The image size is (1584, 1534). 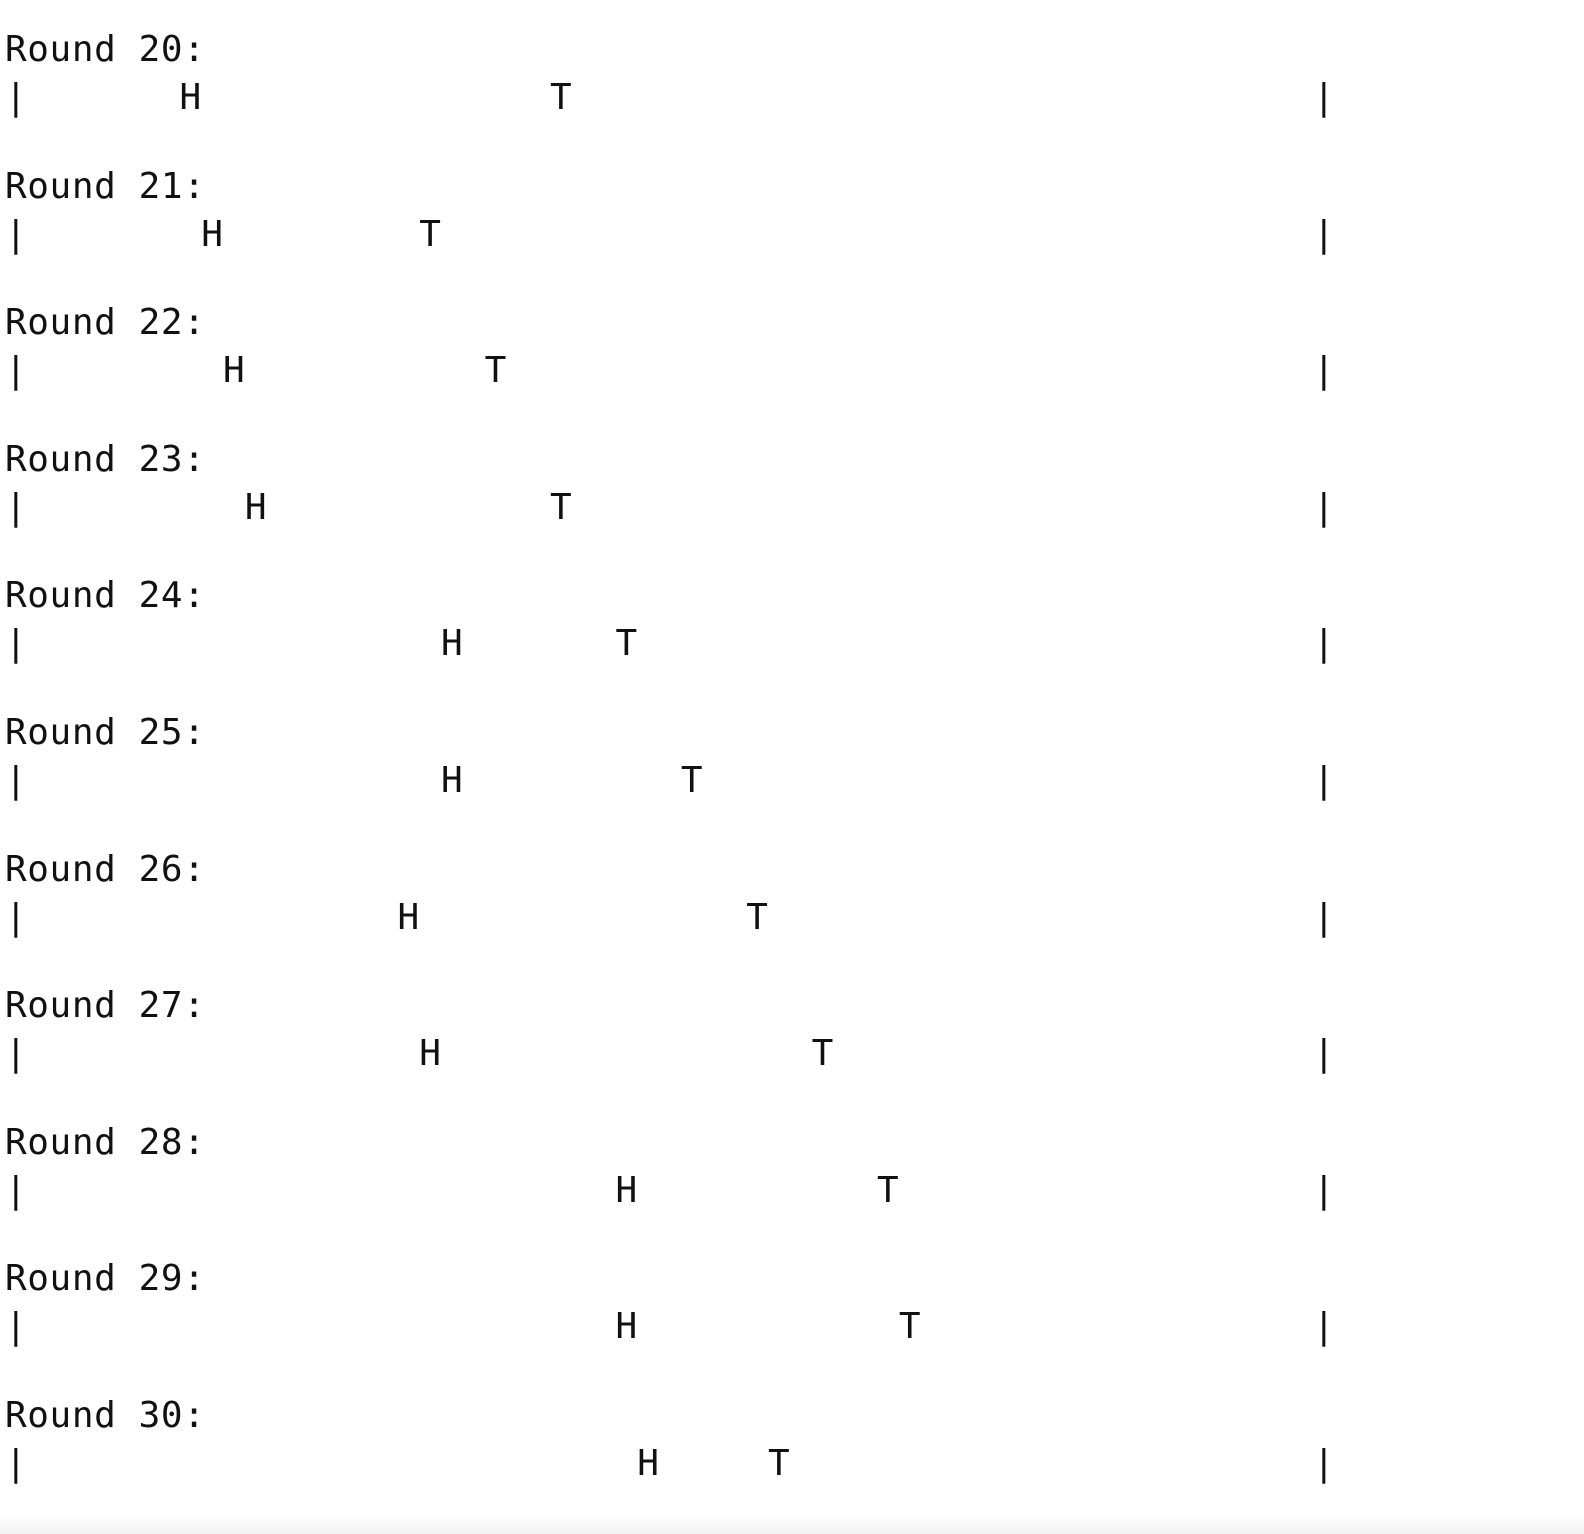 I want to click on bottom-fade, so click(x=792, y=1525).